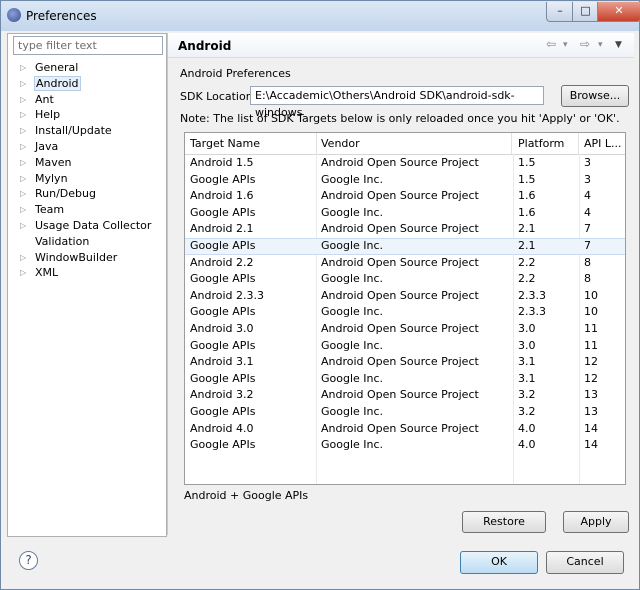  What do you see at coordinates (61, 16) in the screenshot?
I see `window-title: Preferences` at bounding box center [61, 16].